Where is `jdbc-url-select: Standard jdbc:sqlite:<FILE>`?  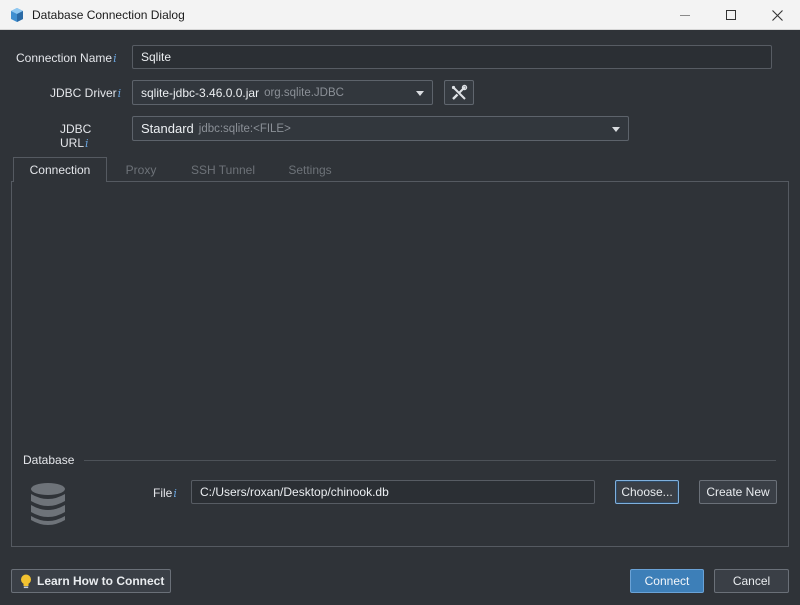 jdbc-url-select: Standard jdbc:sqlite:<FILE> is located at coordinates (380, 128).